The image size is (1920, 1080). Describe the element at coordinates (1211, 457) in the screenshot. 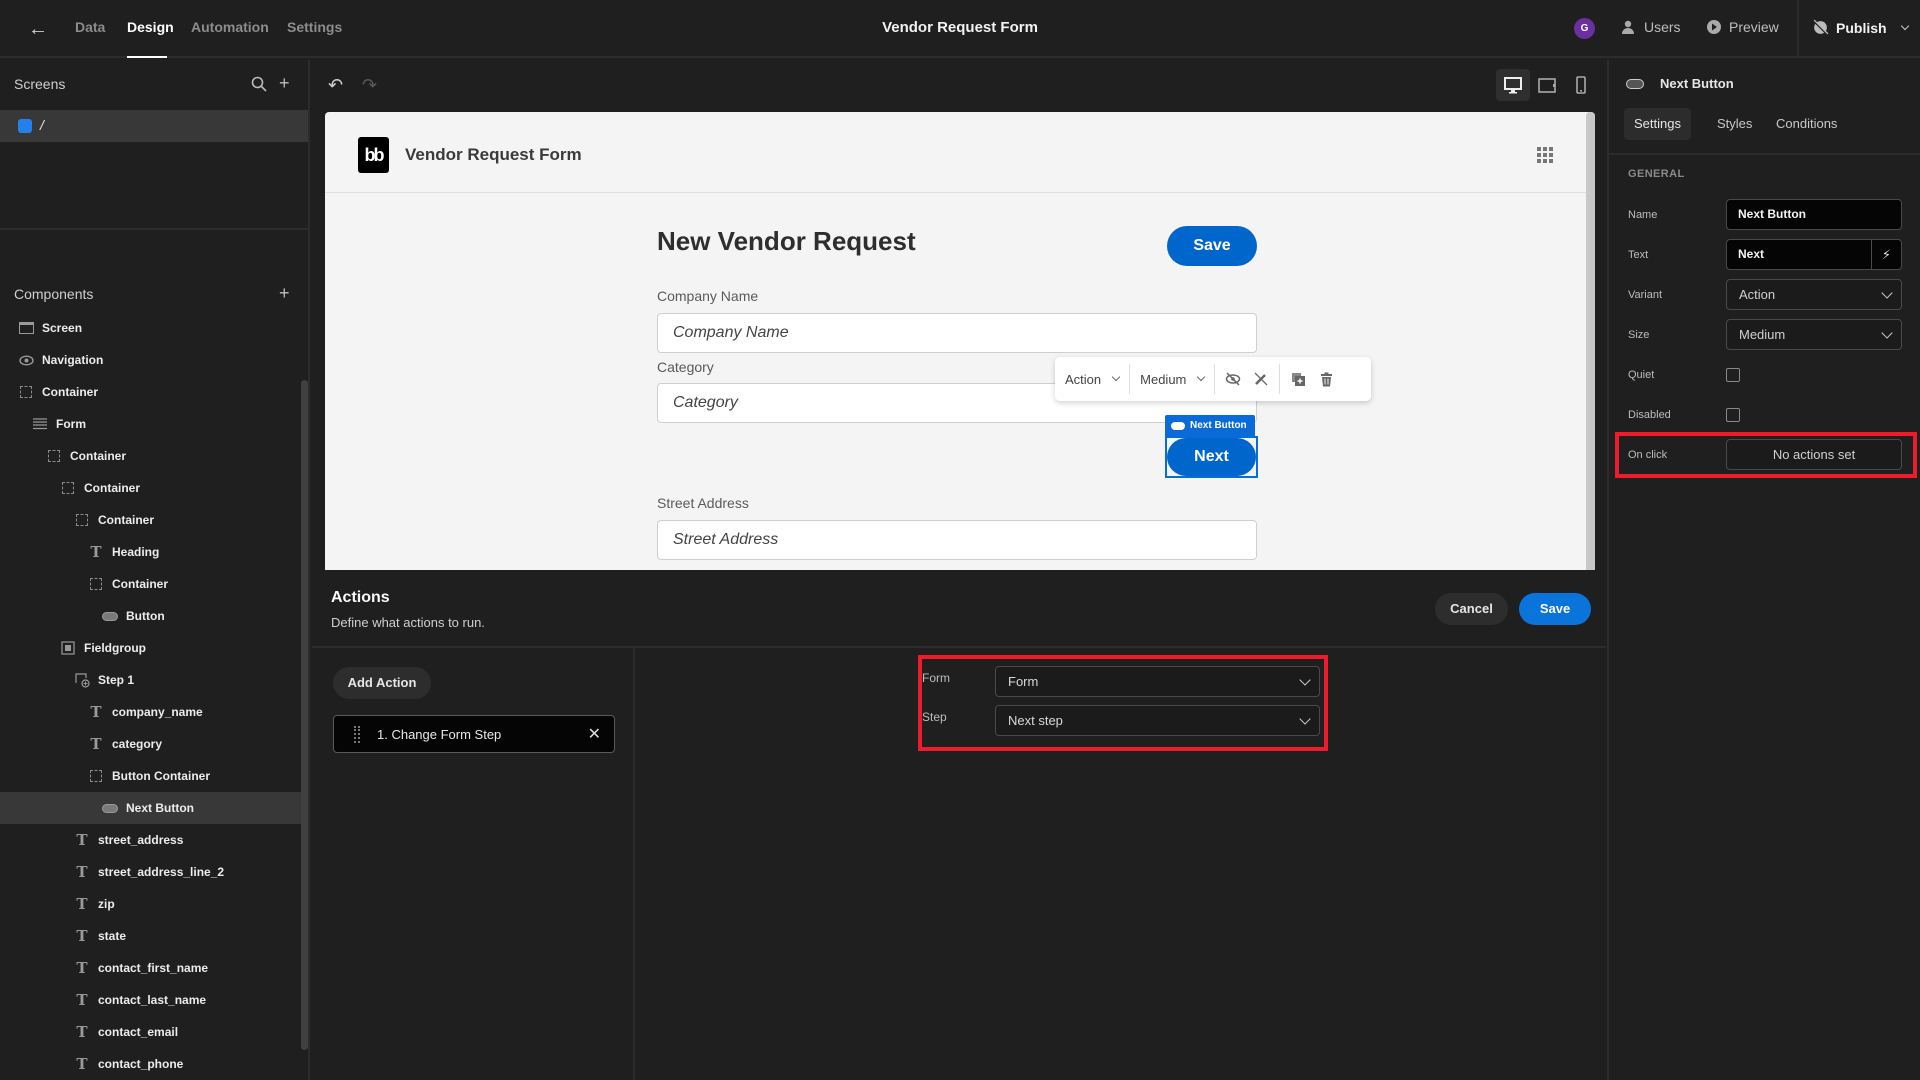

I see `preview-next-button: Next` at that location.